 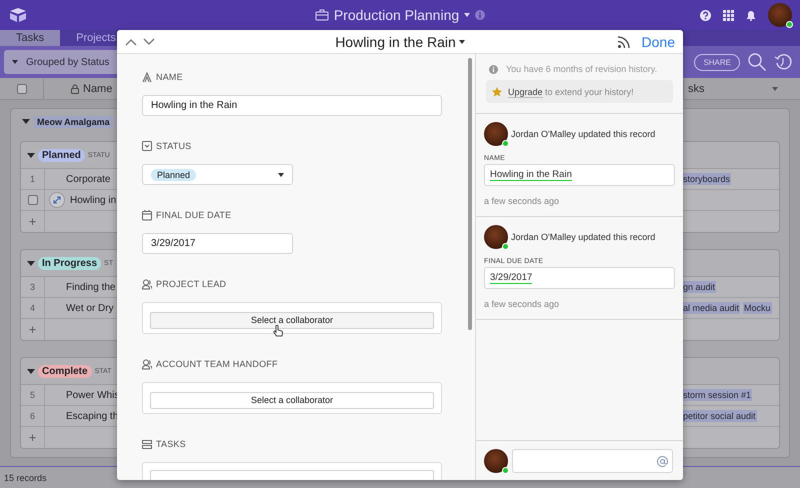 What do you see at coordinates (147, 444) in the screenshot?
I see `list-icon` at bounding box center [147, 444].